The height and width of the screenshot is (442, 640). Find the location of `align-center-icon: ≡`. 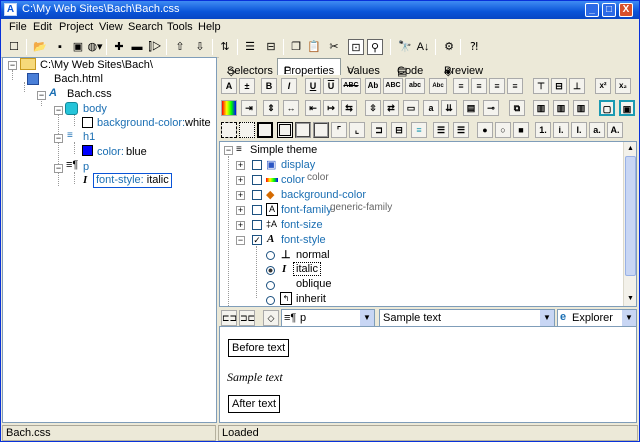

align-center-icon: ≡ is located at coordinates (479, 86).